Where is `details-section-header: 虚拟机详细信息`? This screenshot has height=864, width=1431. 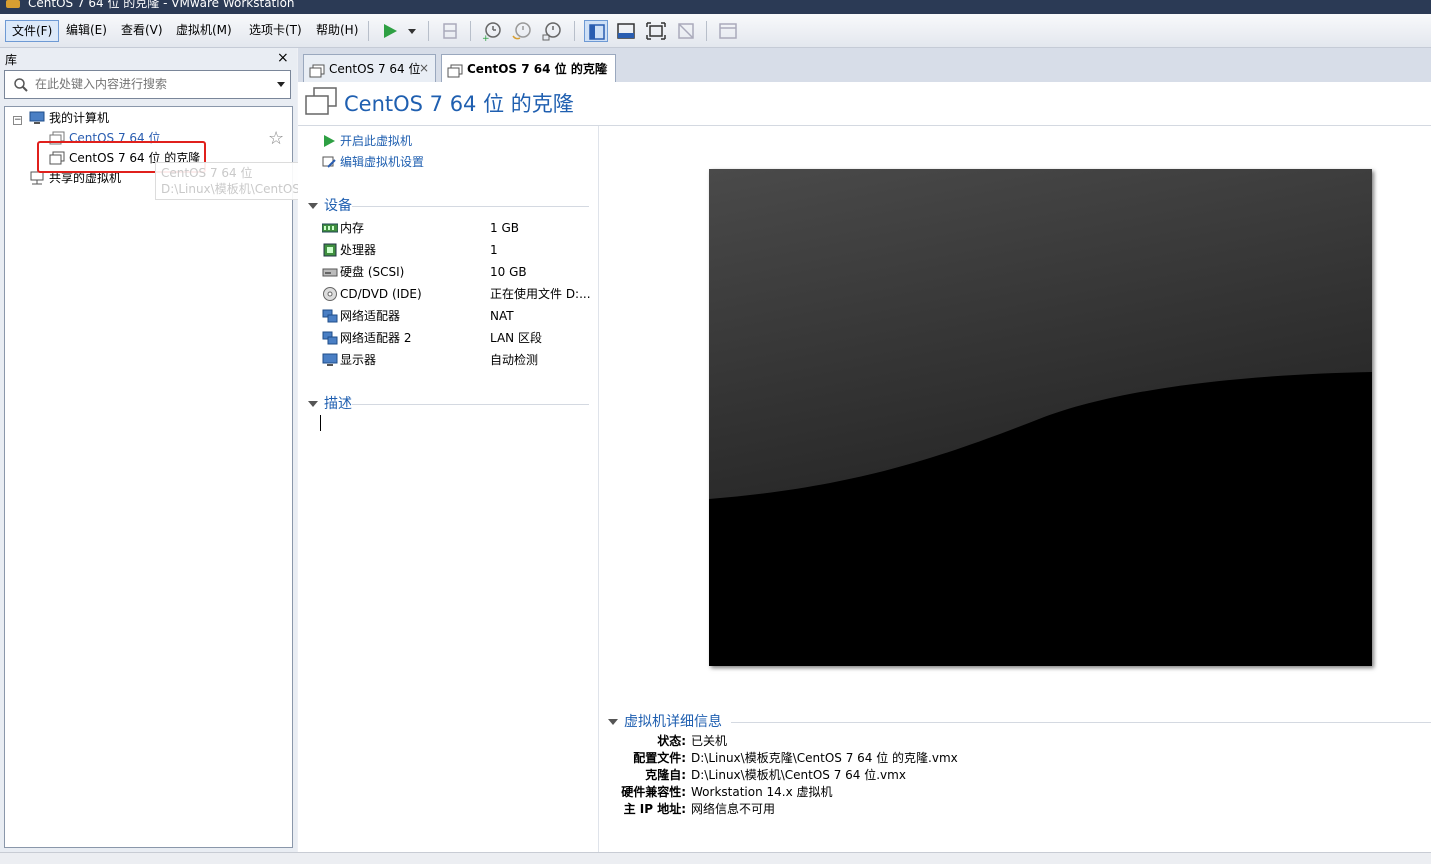 details-section-header: 虚拟机详细信息 is located at coordinates (678, 722).